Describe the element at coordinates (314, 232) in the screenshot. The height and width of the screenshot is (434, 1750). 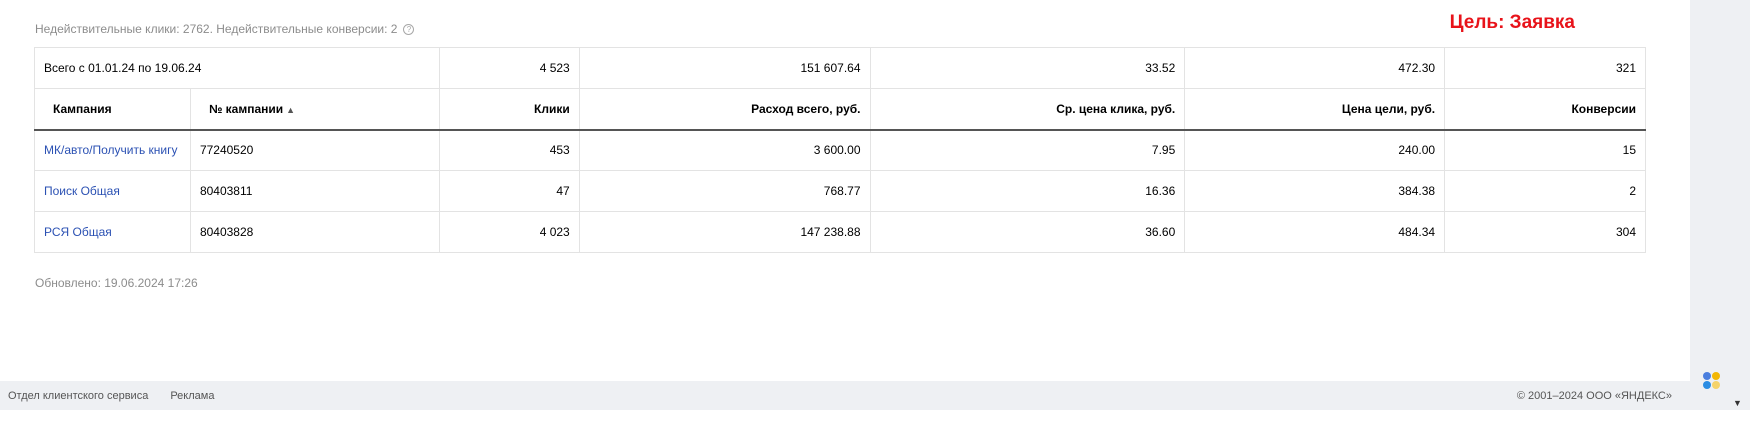
I see `campaign-id: 80403828` at that location.